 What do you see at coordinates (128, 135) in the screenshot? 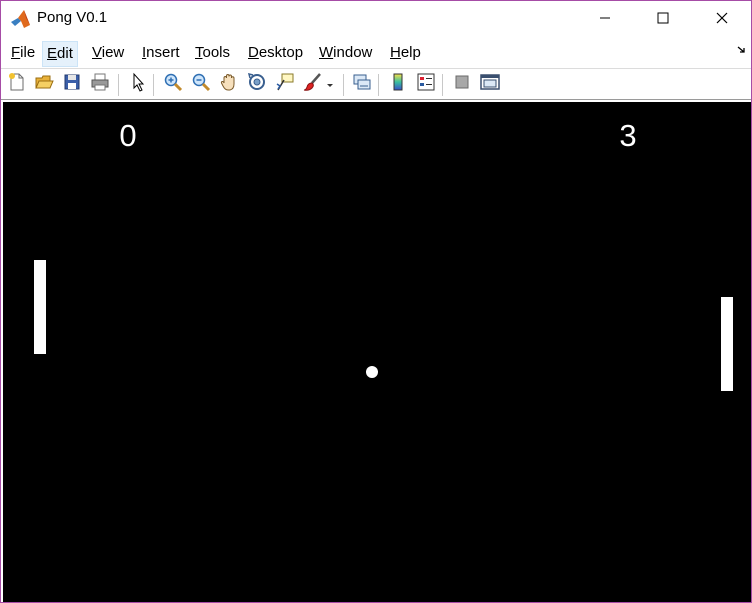
I see `left-player-score: 0` at bounding box center [128, 135].